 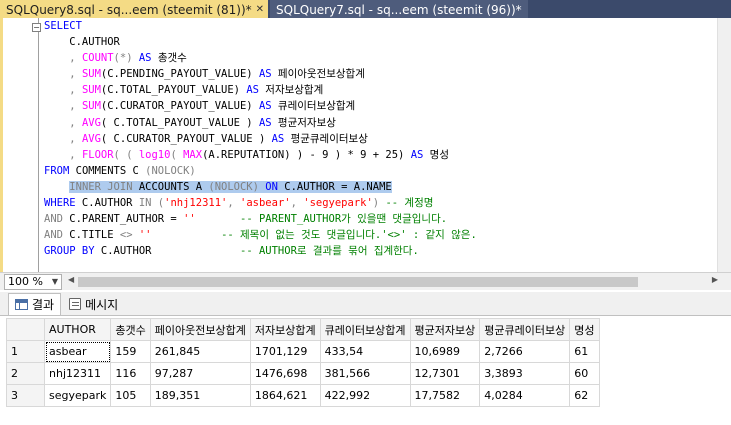 What do you see at coordinates (101, 186) in the screenshot?
I see `operator: INNER JOIN` at bounding box center [101, 186].